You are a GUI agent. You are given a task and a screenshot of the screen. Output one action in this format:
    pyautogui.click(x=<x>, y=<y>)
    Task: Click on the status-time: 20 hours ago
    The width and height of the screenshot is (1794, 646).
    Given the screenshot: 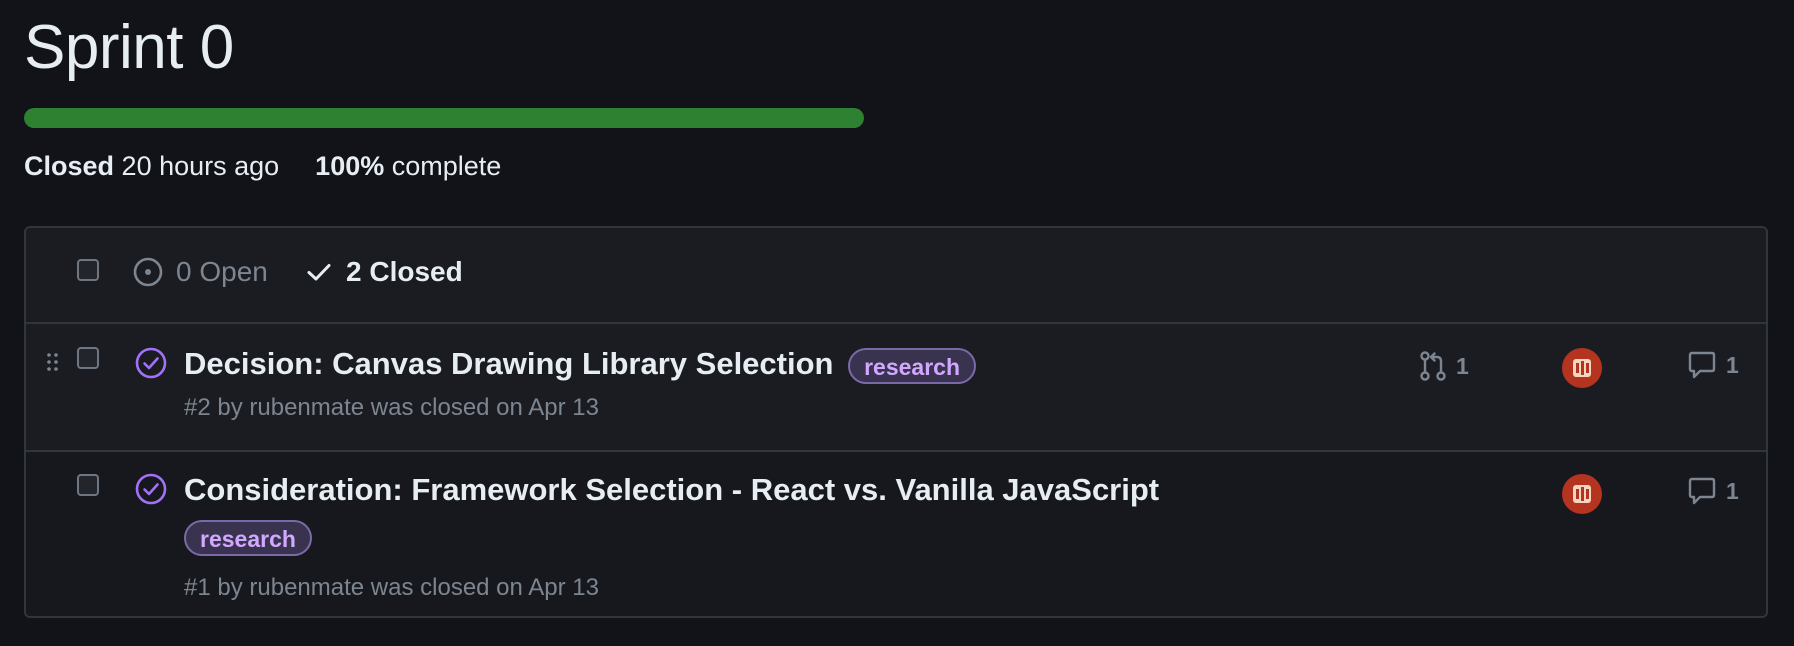 What is the action you would take?
    pyautogui.click(x=200, y=166)
    